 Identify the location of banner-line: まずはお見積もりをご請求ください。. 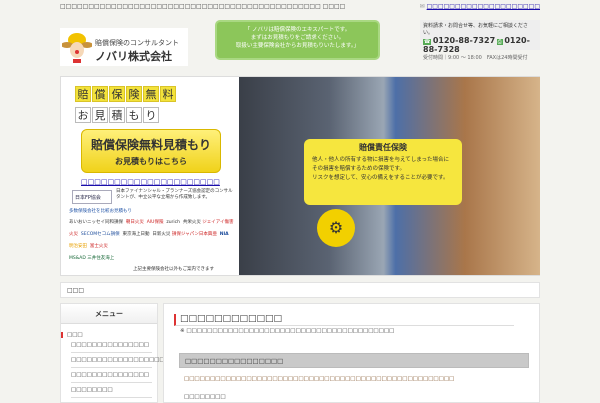
(297, 38).